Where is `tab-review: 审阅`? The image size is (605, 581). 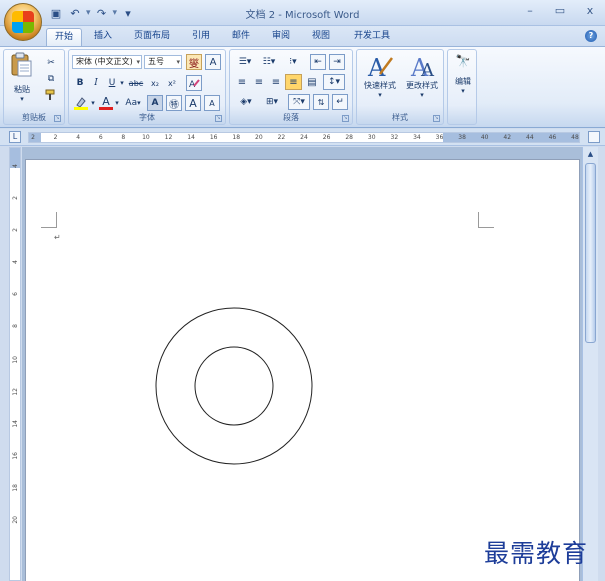
tab-review: 审阅 is located at coordinates (281, 37).